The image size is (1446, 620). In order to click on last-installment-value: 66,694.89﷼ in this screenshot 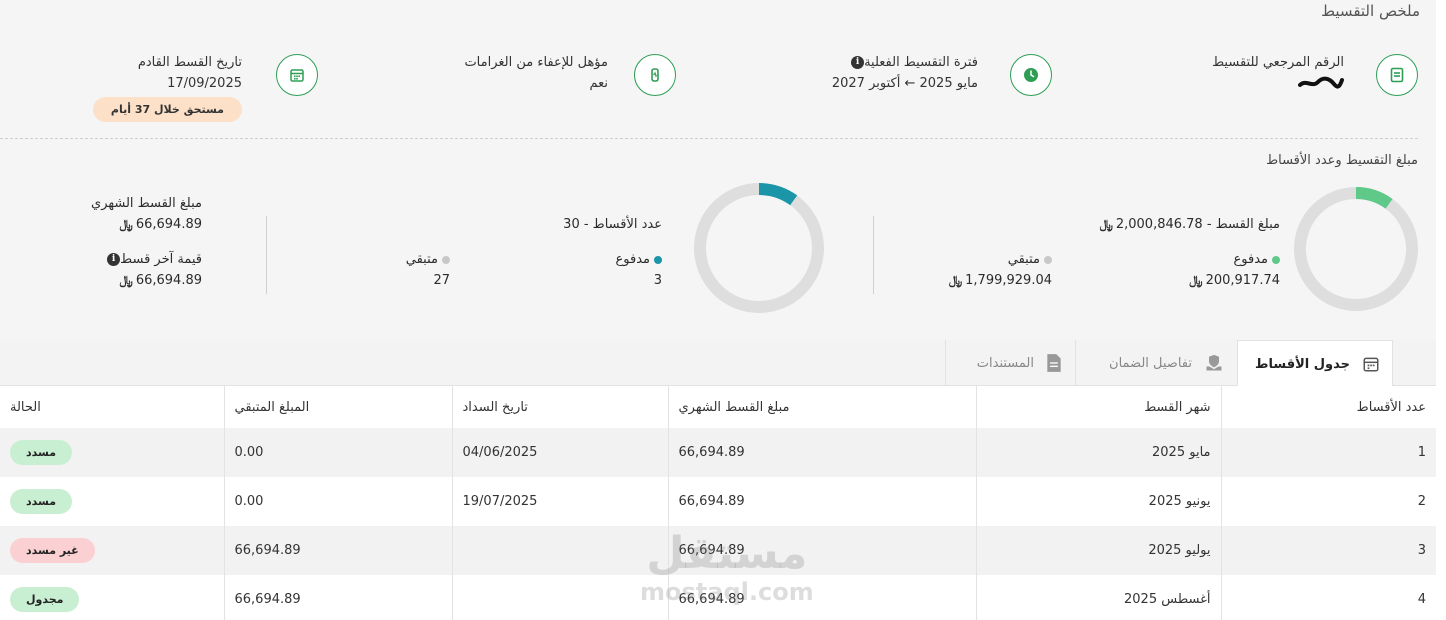, I will do `click(160, 280)`.